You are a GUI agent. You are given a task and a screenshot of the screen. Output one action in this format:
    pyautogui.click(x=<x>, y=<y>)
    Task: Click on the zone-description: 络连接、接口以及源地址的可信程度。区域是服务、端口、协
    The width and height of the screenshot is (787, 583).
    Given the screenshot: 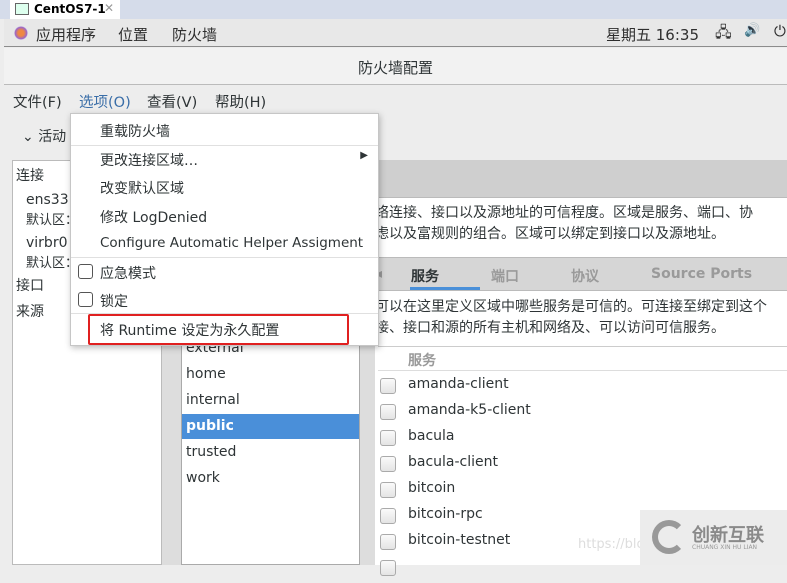 What is the action you would take?
    pyautogui.click(x=564, y=213)
    